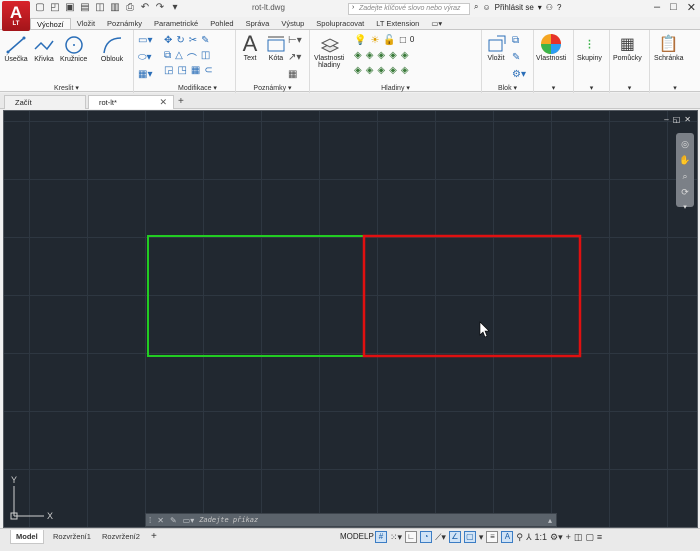 Image resolution: width=700 pixels, height=551 pixels. I want to click on new-tab-icon: +, so click(181, 101).